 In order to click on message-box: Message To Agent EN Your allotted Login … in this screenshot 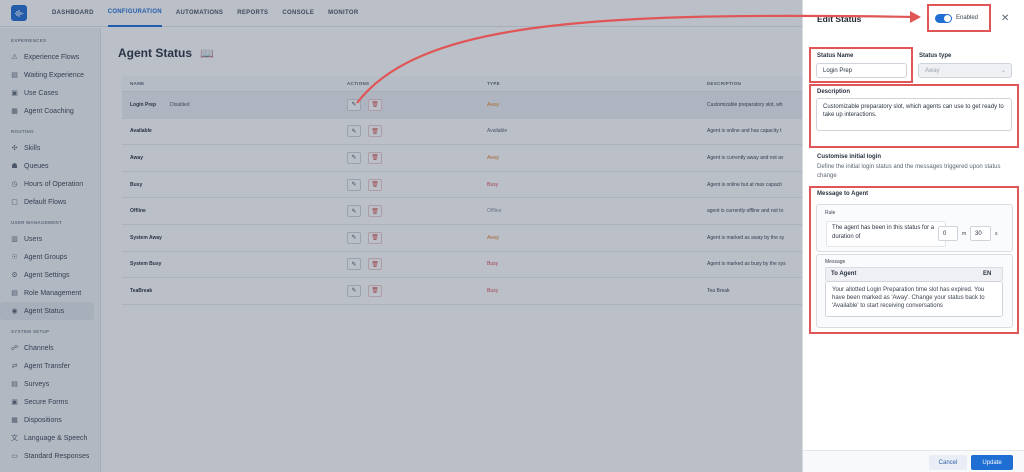, I will do `click(914, 291)`.